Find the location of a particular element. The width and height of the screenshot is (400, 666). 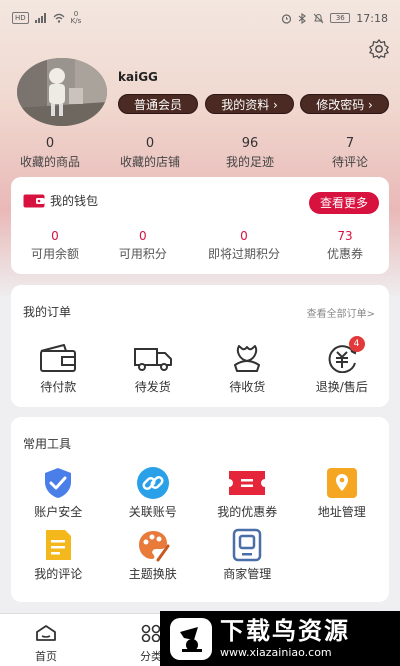

order-label: 待付款 is located at coordinates (58, 387).